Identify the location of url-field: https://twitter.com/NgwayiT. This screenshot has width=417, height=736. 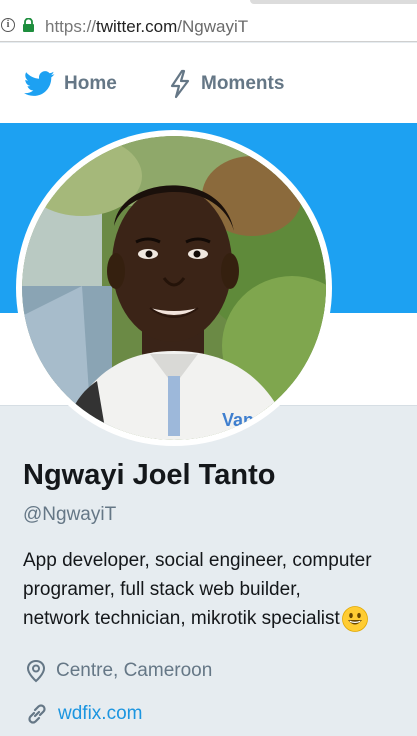
(146, 27).